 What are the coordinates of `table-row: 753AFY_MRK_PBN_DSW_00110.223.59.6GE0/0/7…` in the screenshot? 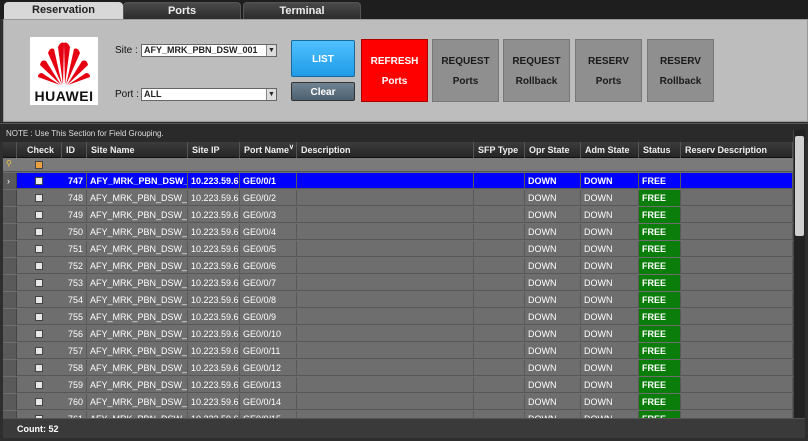 It's located at (398, 283).